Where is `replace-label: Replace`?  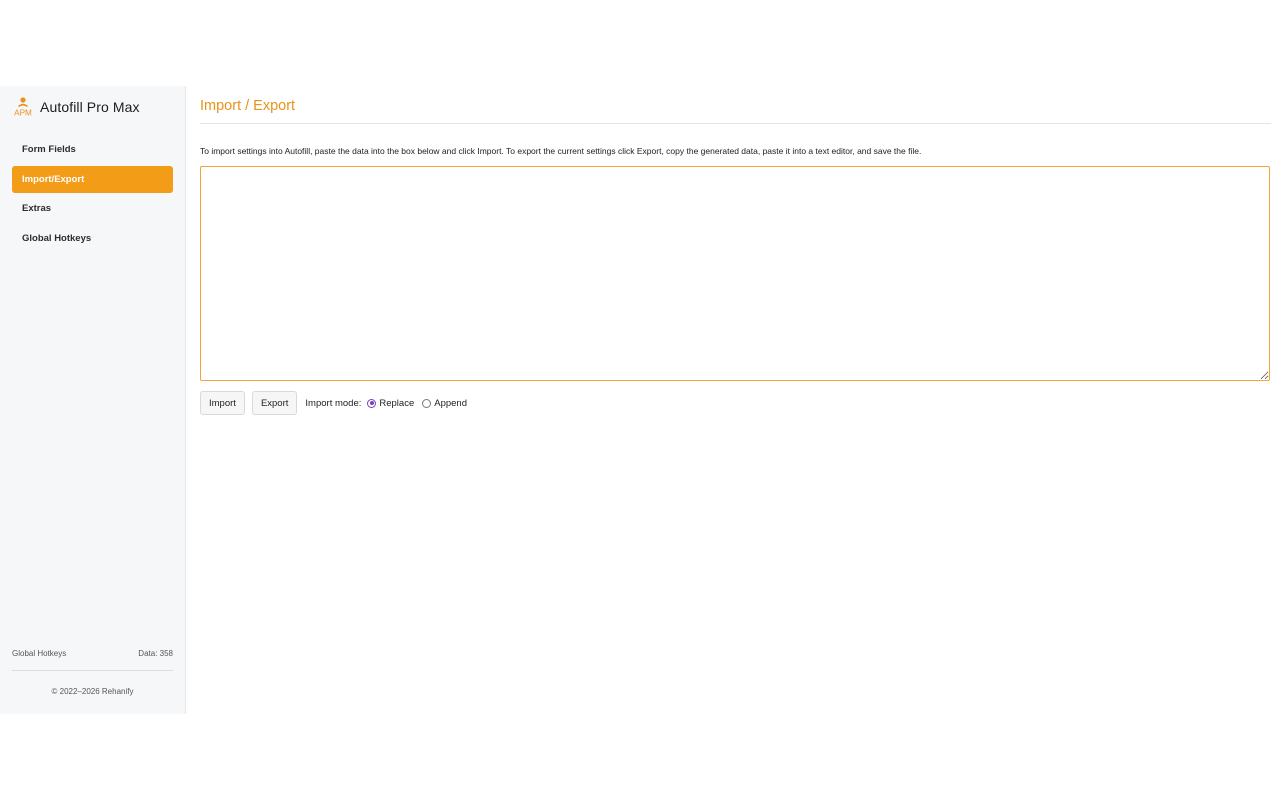 replace-label: Replace is located at coordinates (397, 403).